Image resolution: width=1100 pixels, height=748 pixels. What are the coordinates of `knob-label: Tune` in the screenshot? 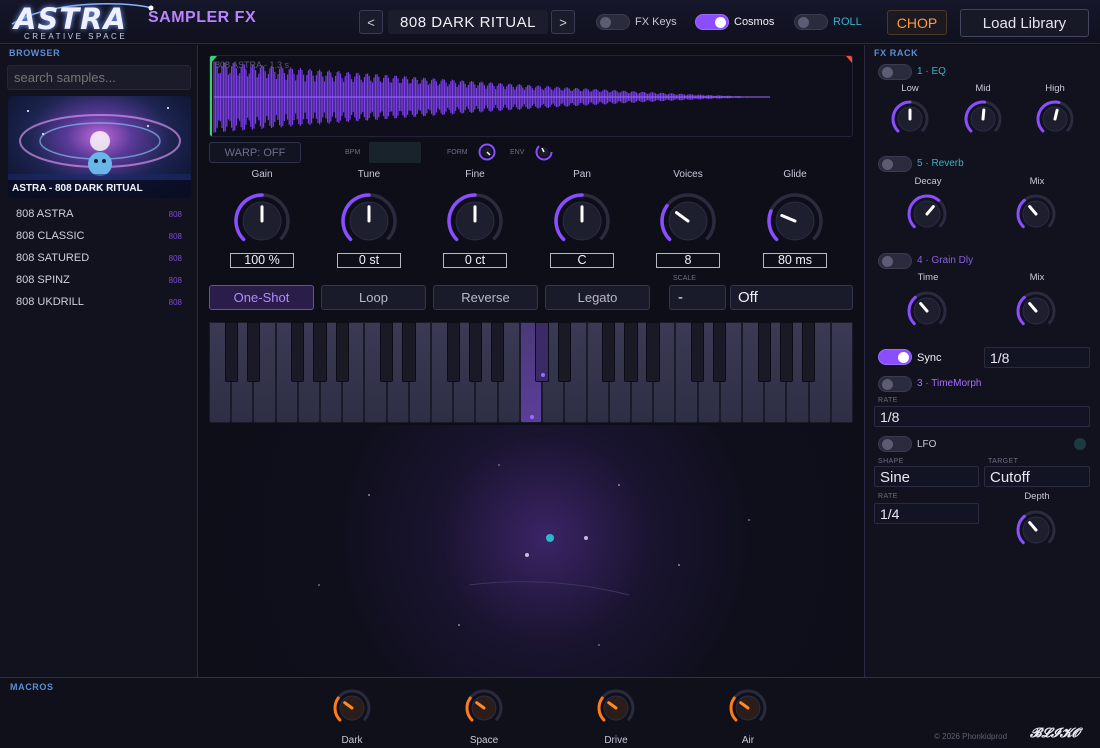 It's located at (369, 174).